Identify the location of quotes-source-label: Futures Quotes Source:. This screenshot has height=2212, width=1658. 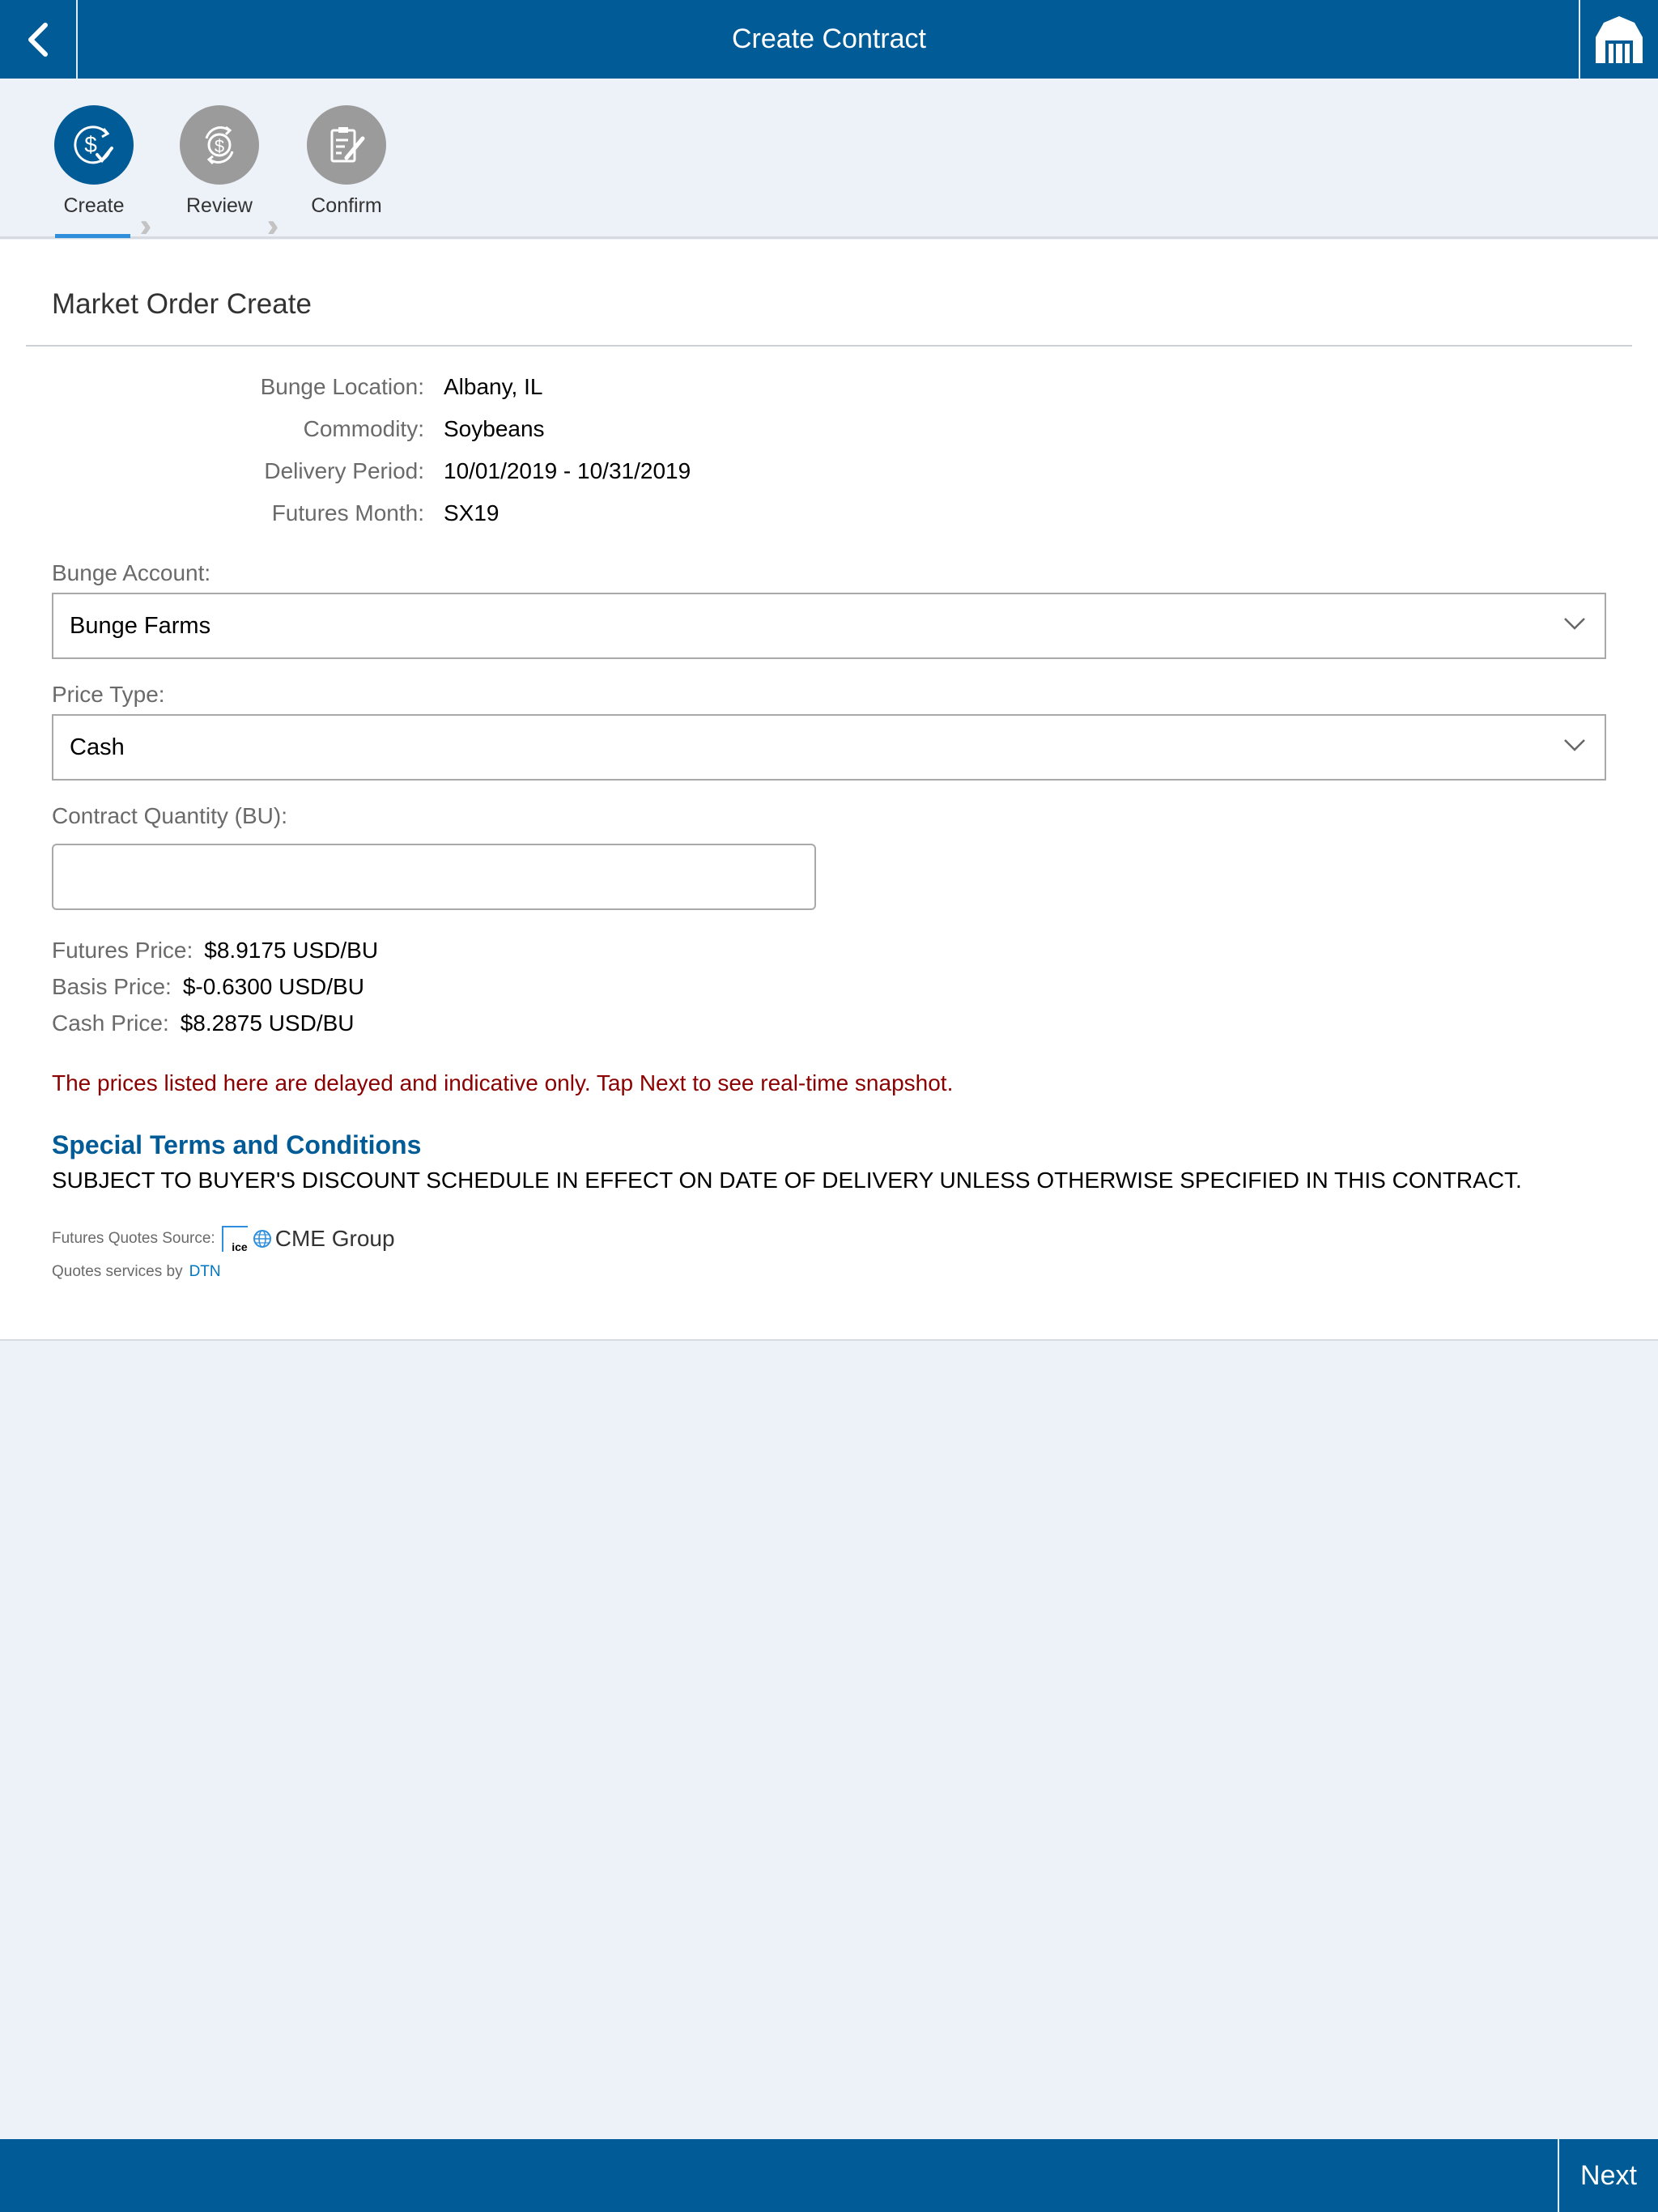
(133, 1238).